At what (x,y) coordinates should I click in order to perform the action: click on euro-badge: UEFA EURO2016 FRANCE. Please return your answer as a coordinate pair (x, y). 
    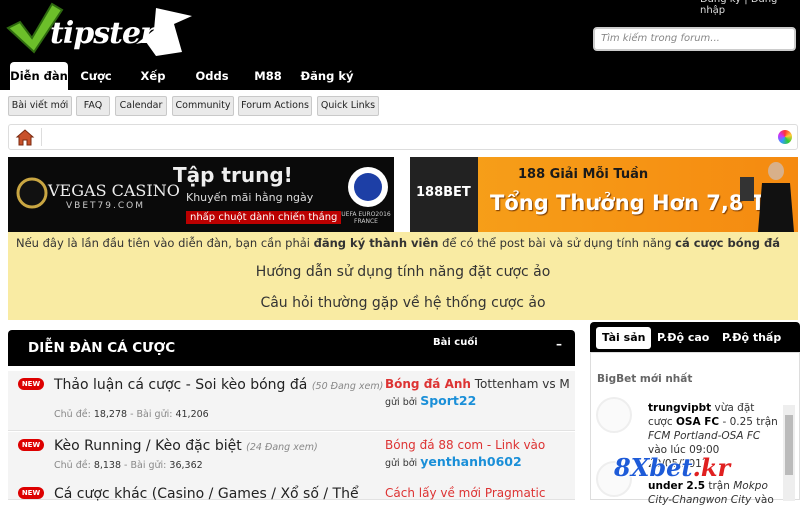
    Looking at the image, I should click on (366, 218).